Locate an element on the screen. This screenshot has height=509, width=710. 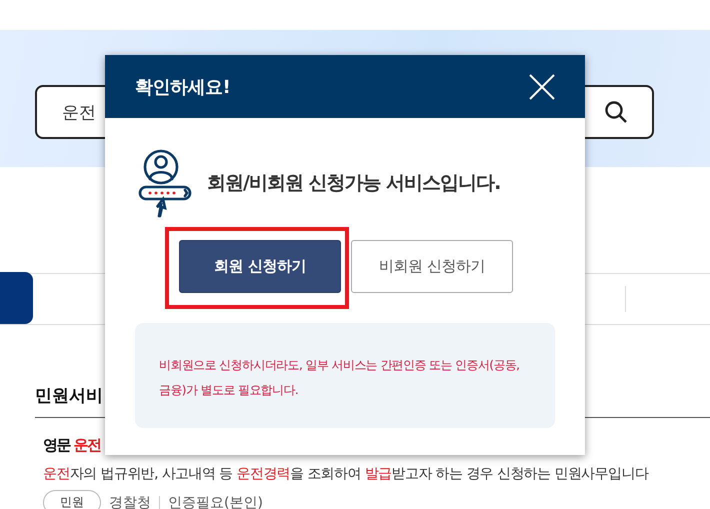
service-description: 운전자의 법규위반, 사고내역 등 운전경력을 조회하여 발급받고자 하는 경우 신청하는 민원사무입니다 is located at coordinates (346, 474).